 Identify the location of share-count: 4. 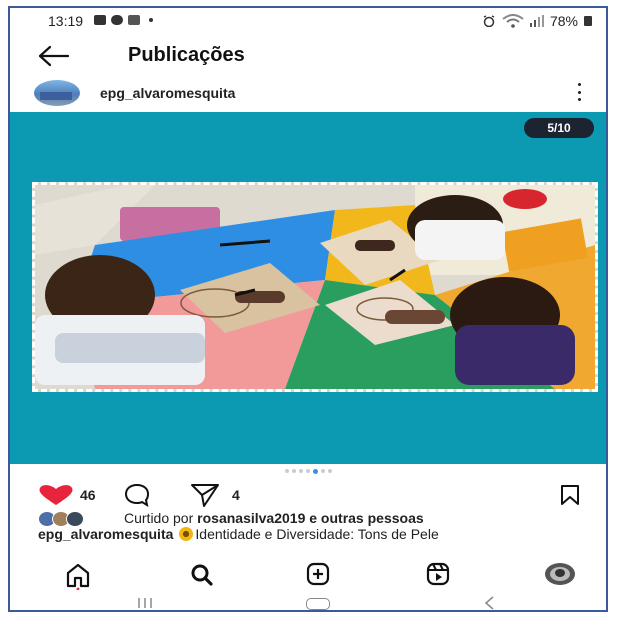
(236, 495).